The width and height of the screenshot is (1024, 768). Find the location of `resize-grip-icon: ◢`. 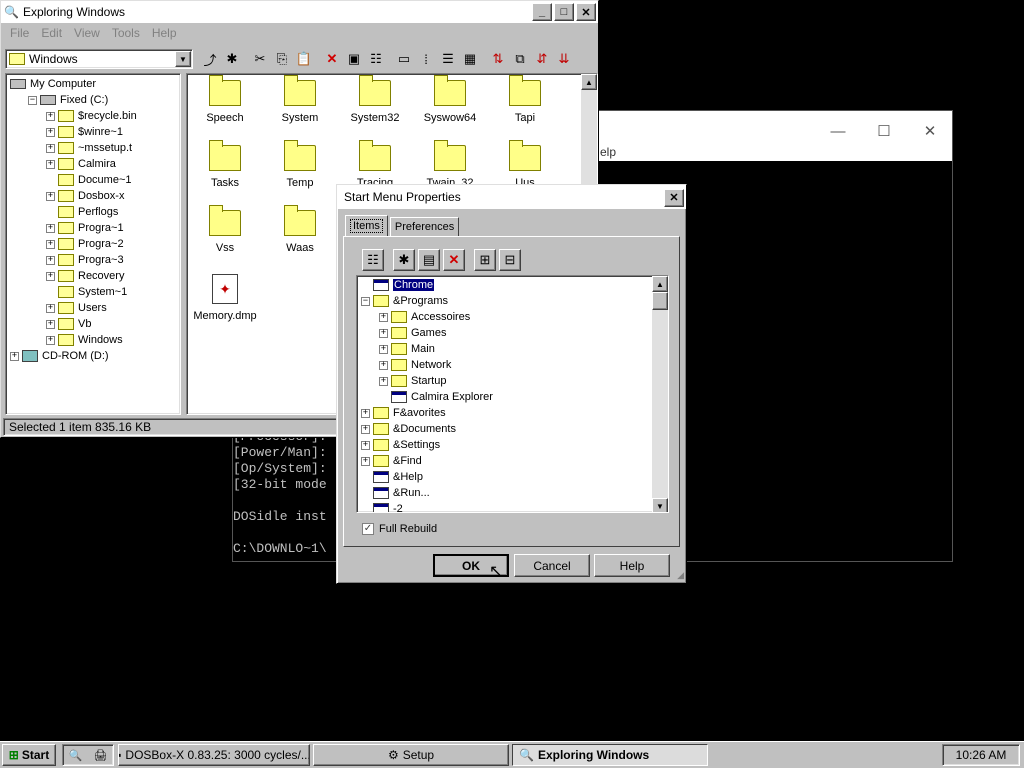

resize-grip-icon: ◢ is located at coordinates (680, 575).